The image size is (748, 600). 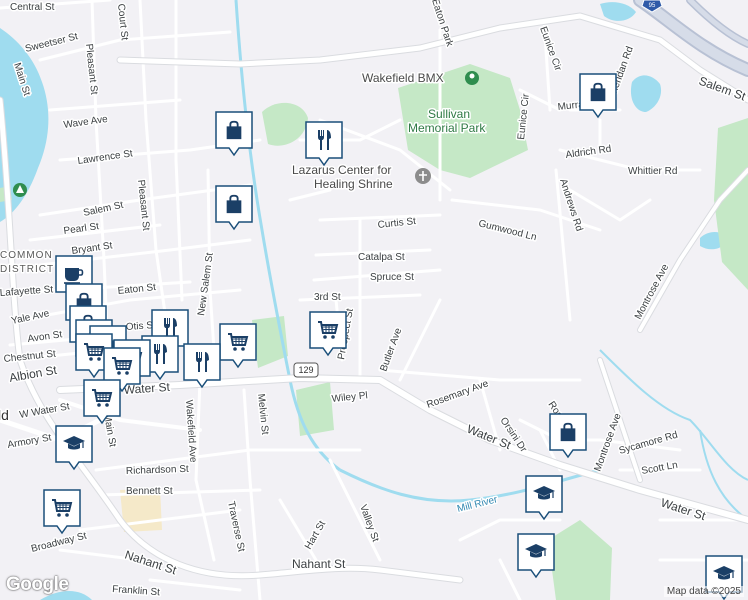 What do you see at coordinates (423, 176) in the screenshot?
I see `church-pin-icon` at bounding box center [423, 176].